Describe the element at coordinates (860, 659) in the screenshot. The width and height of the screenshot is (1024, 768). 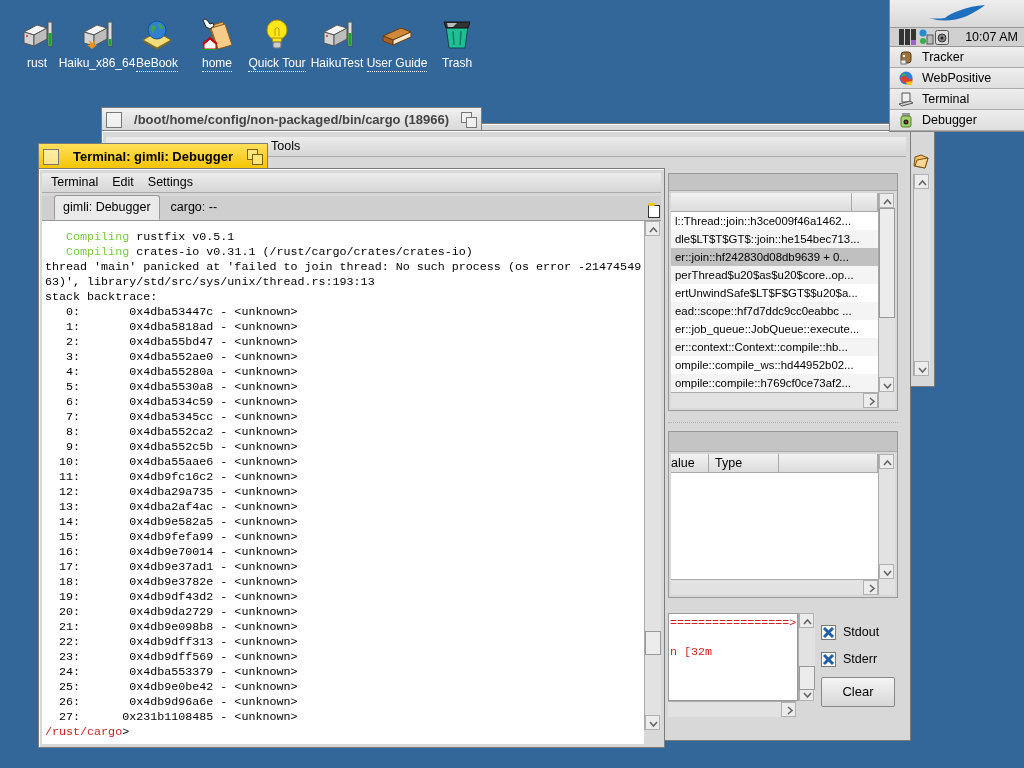
I see `checkbox-label: Stderr` at that location.